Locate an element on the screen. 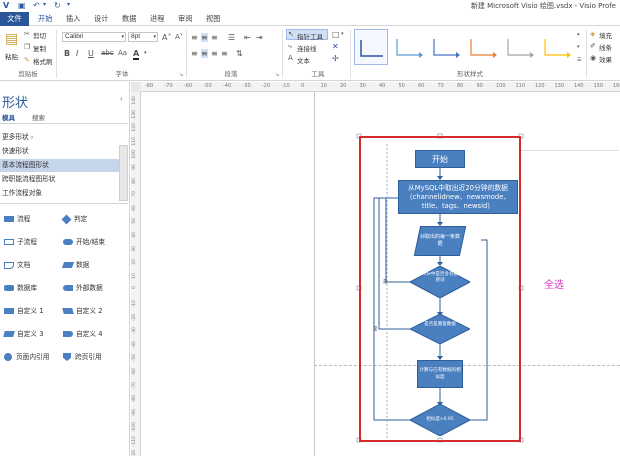 The image size is (620, 456). tab-review: 审阅 is located at coordinates (185, 19).